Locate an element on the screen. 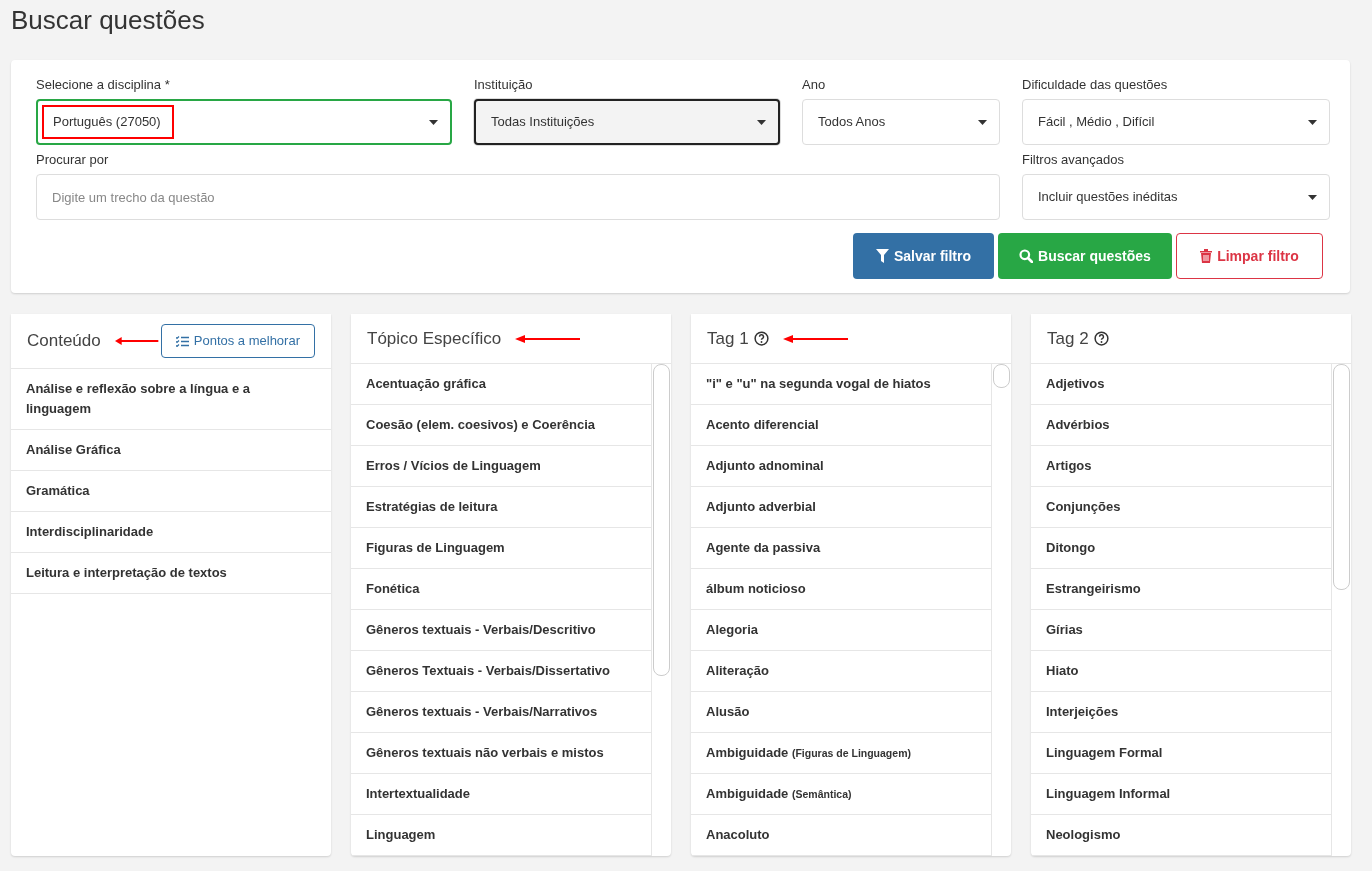 The height and width of the screenshot is (871, 1372). list-item: Conjunções is located at coordinates (1181, 507).